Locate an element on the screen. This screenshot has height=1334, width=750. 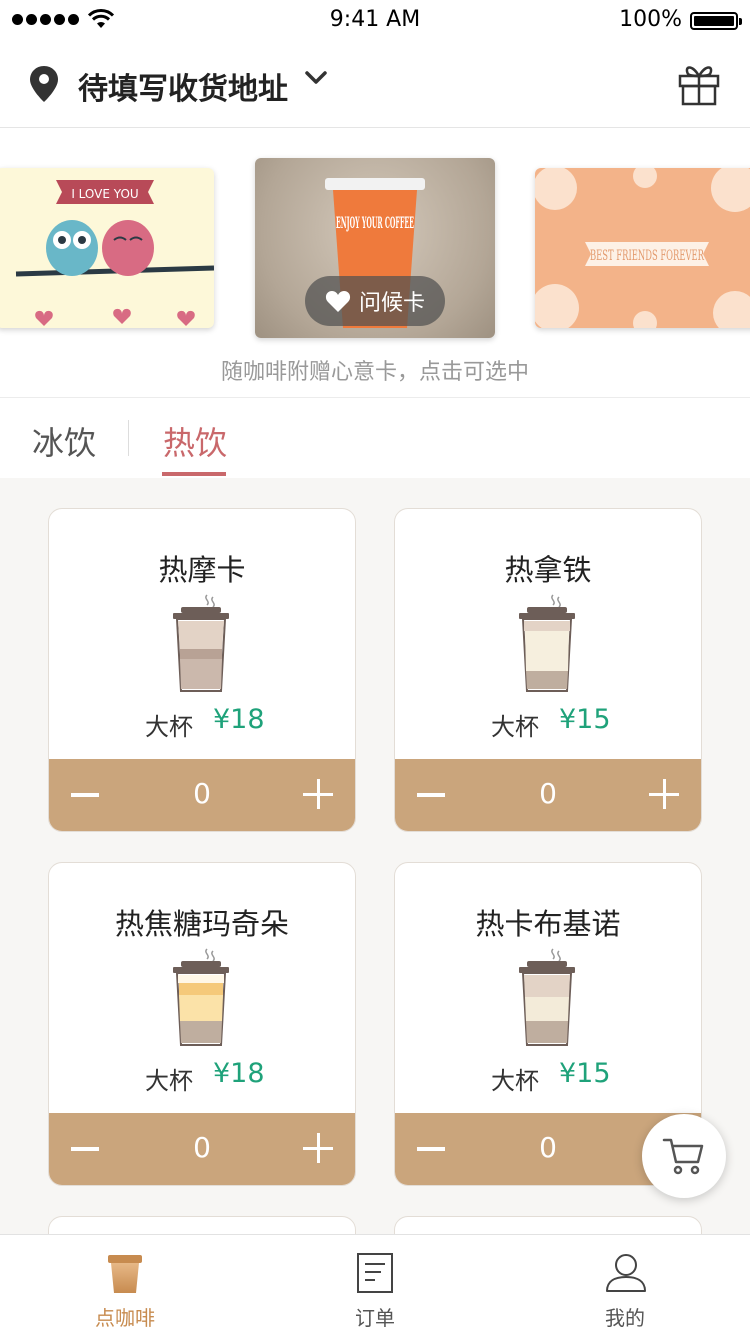
address-selector: 待填写收货地址 is located at coordinates (183, 86).